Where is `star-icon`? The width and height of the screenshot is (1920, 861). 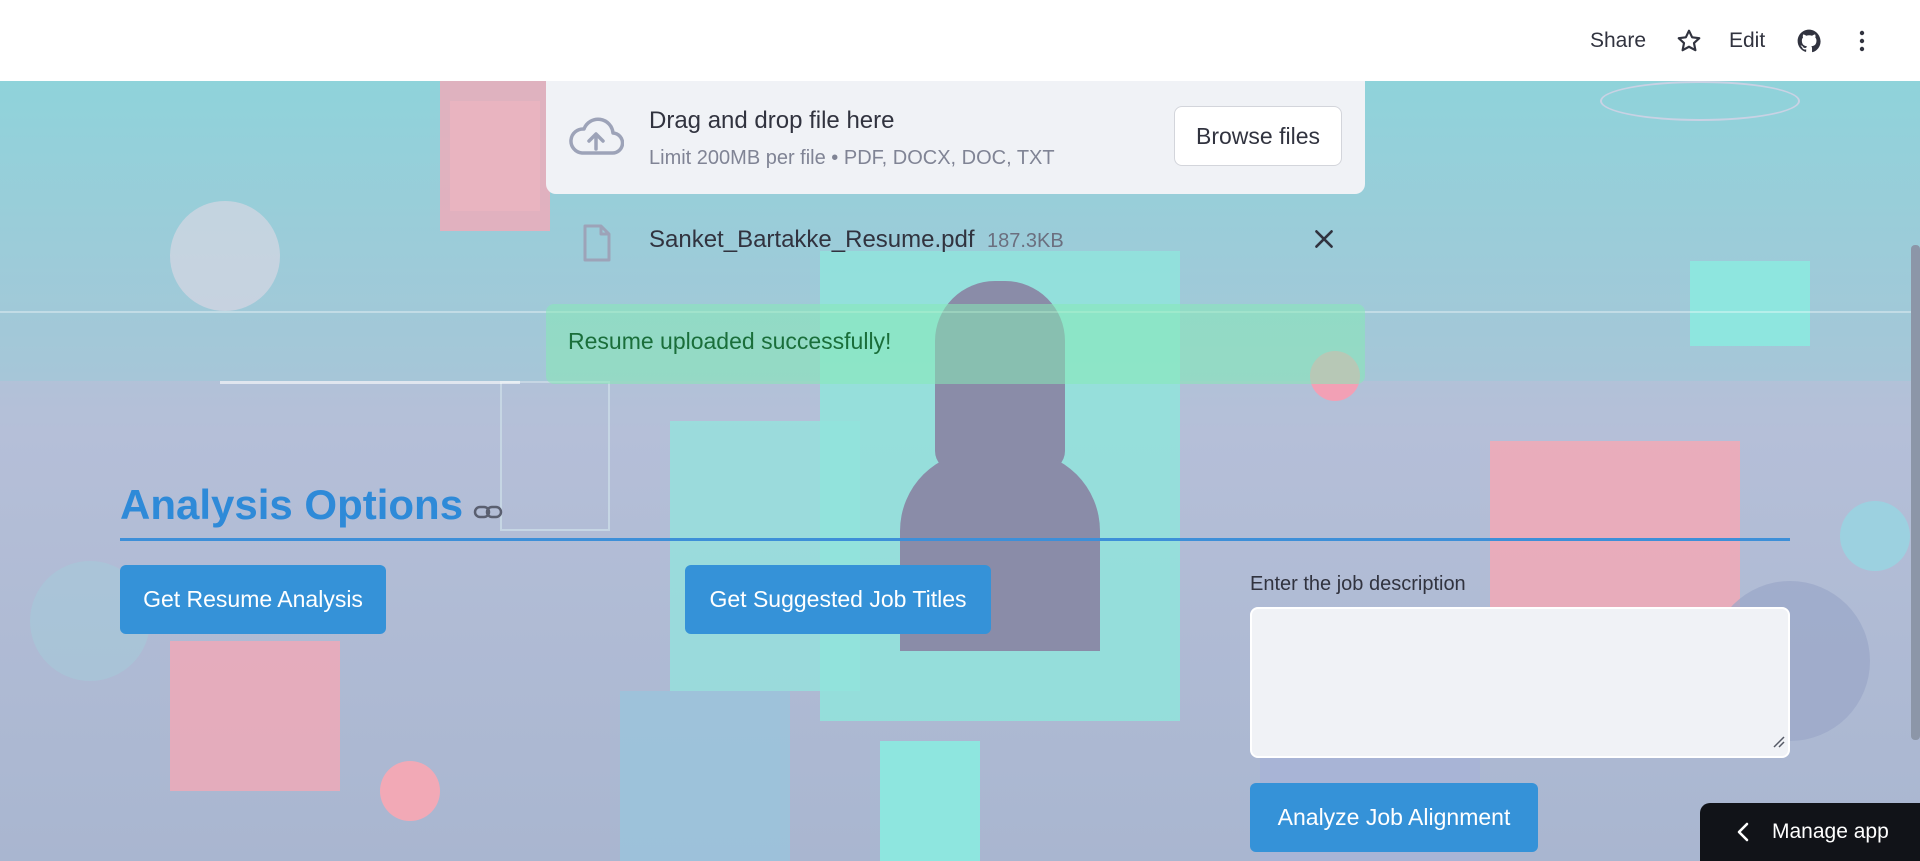 star-icon is located at coordinates (1689, 40).